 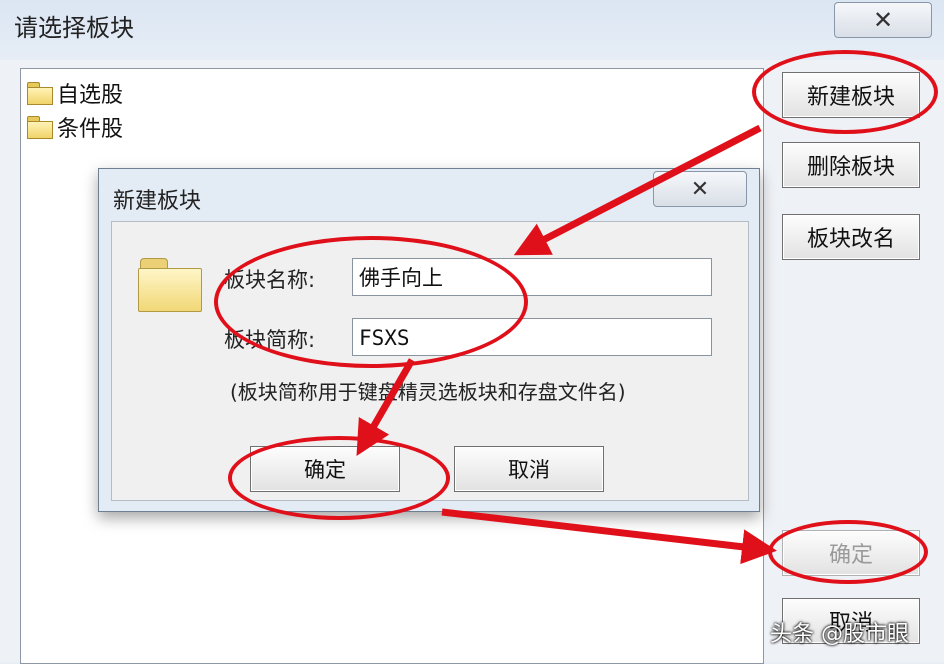 What do you see at coordinates (157, 201) in the screenshot?
I see `dialog-title: 新建板块` at bounding box center [157, 201].